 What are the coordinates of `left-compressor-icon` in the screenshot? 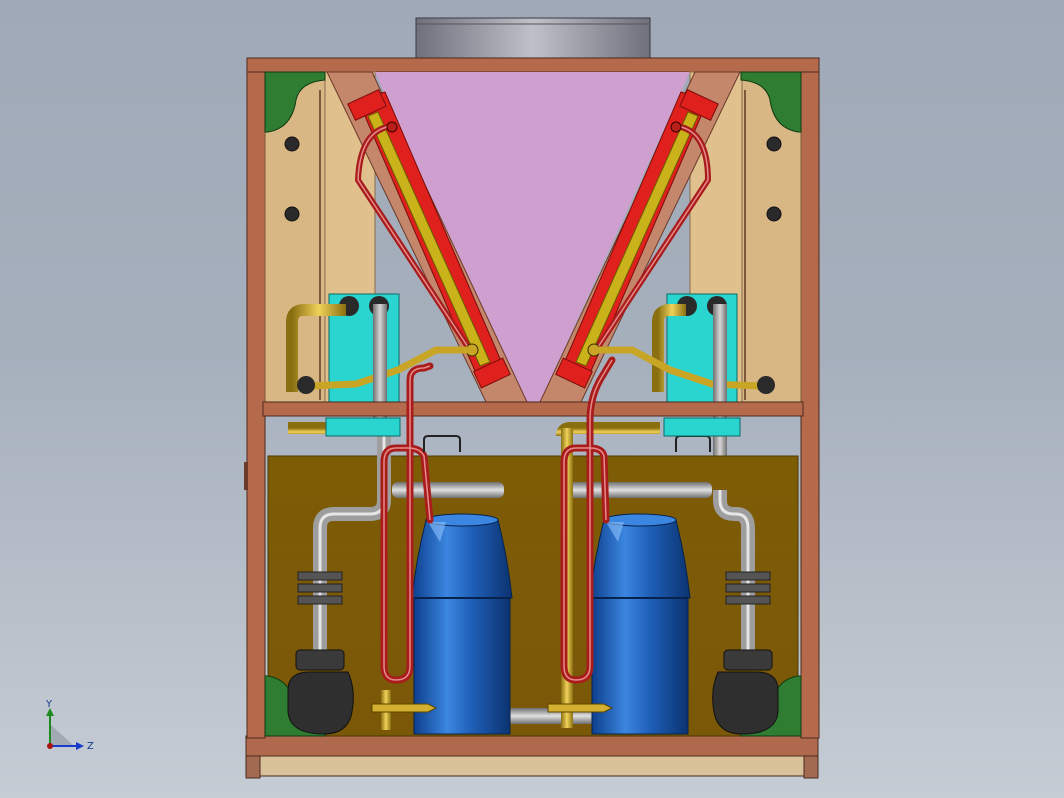 It's located at (462, 624).